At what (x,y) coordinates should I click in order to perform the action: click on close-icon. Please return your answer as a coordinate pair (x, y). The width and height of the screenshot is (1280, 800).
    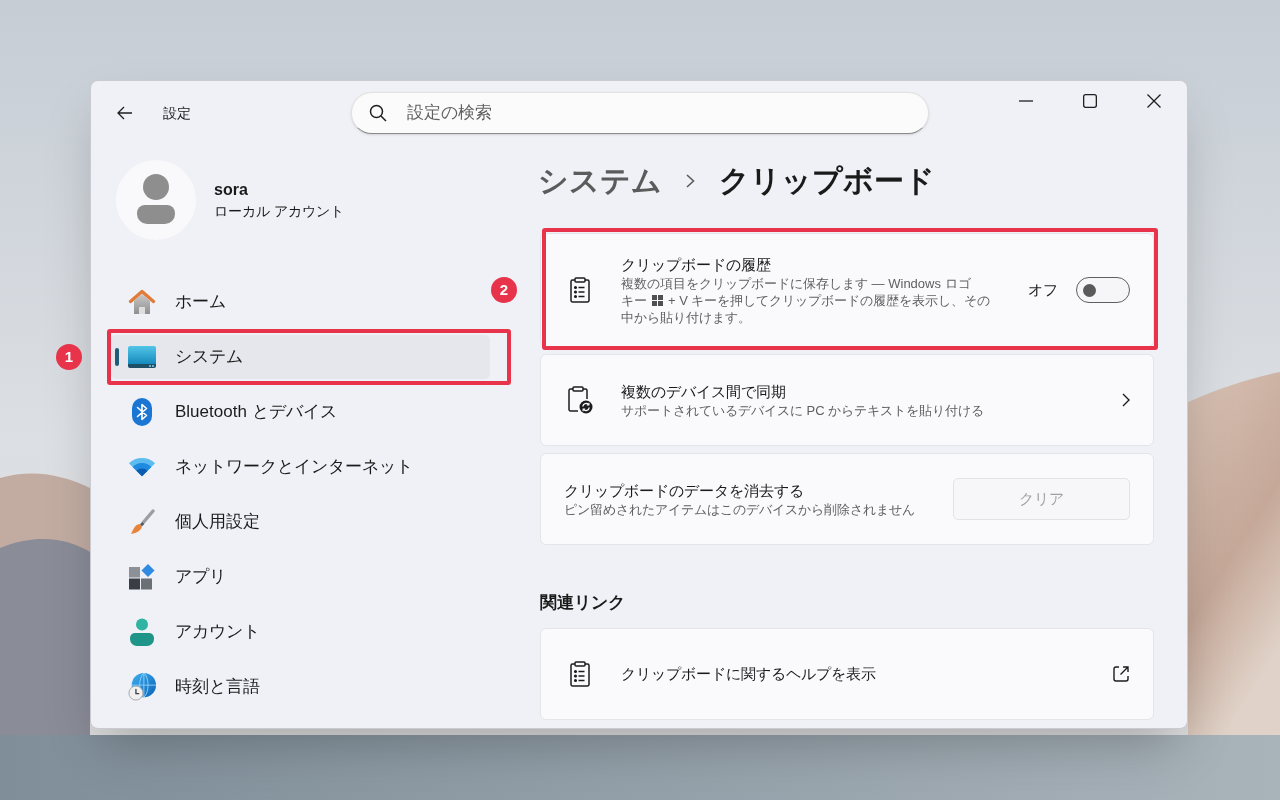
    Looking at the image, I should click on (1154, 101).